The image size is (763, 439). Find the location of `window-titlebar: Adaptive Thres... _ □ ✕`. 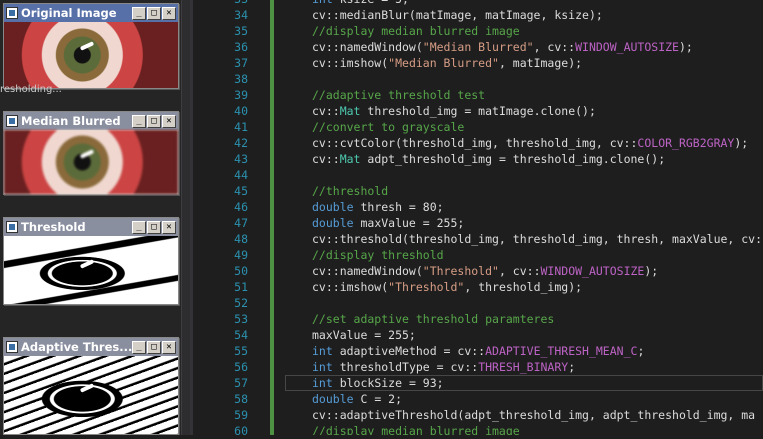

window-titlebar: Adaptive Thres... _ □ ✕ is located at coordinates (91, 347).